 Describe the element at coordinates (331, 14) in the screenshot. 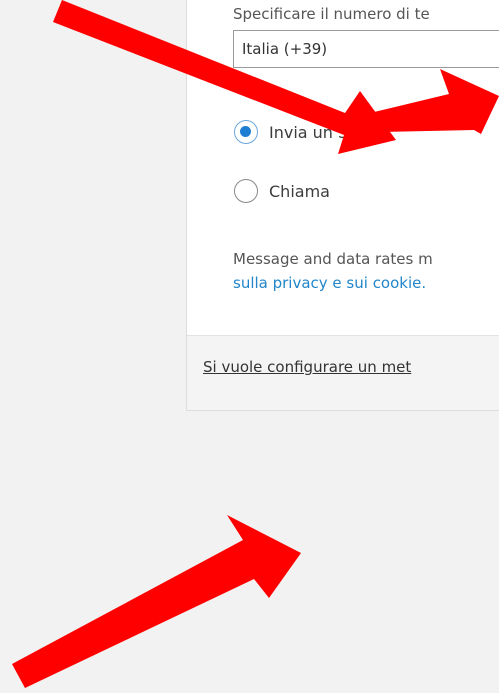

I see `phone-number-label: Specificare il numero di te` at that location.